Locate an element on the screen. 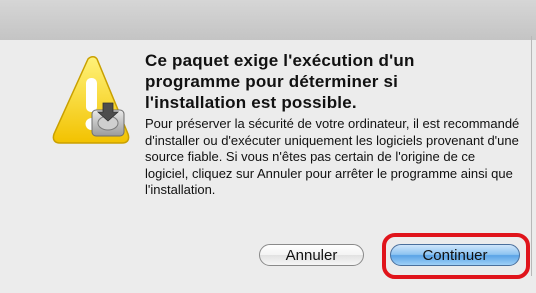  cancel-button: Annuler is located at coordinates (311, 255).